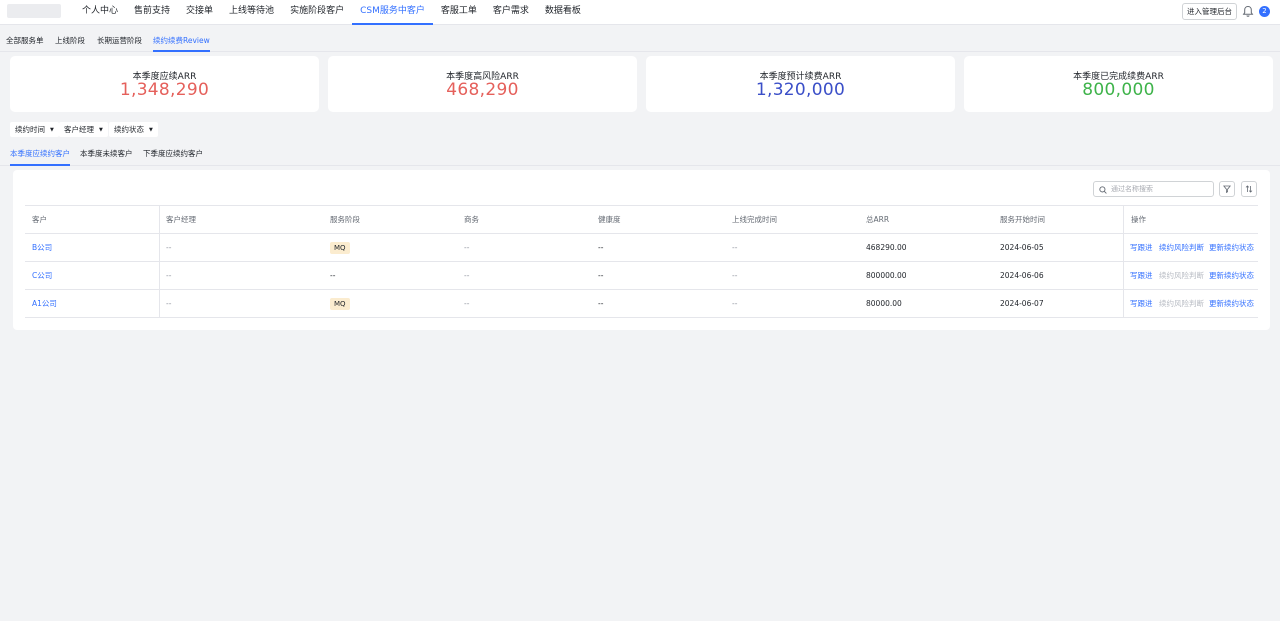 This screenshot has width=1280, height=621. Describe the element at coordinates (482, 84) in the screenshot. I see `stat-card: 本季度高风险ARR 468,290` at that location.